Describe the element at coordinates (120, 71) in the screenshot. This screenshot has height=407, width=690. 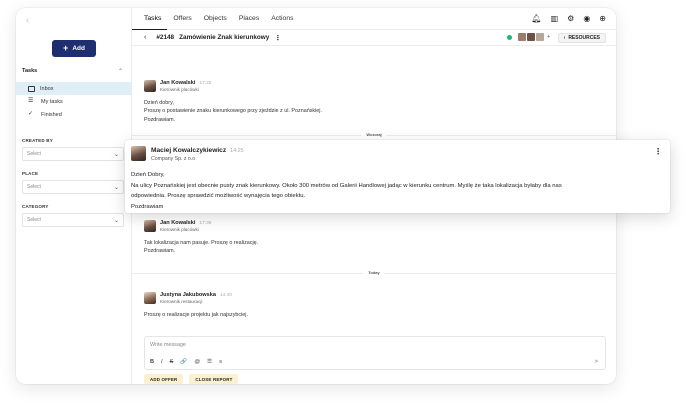
I see `chevron-up-icon: ⌃` at that location.